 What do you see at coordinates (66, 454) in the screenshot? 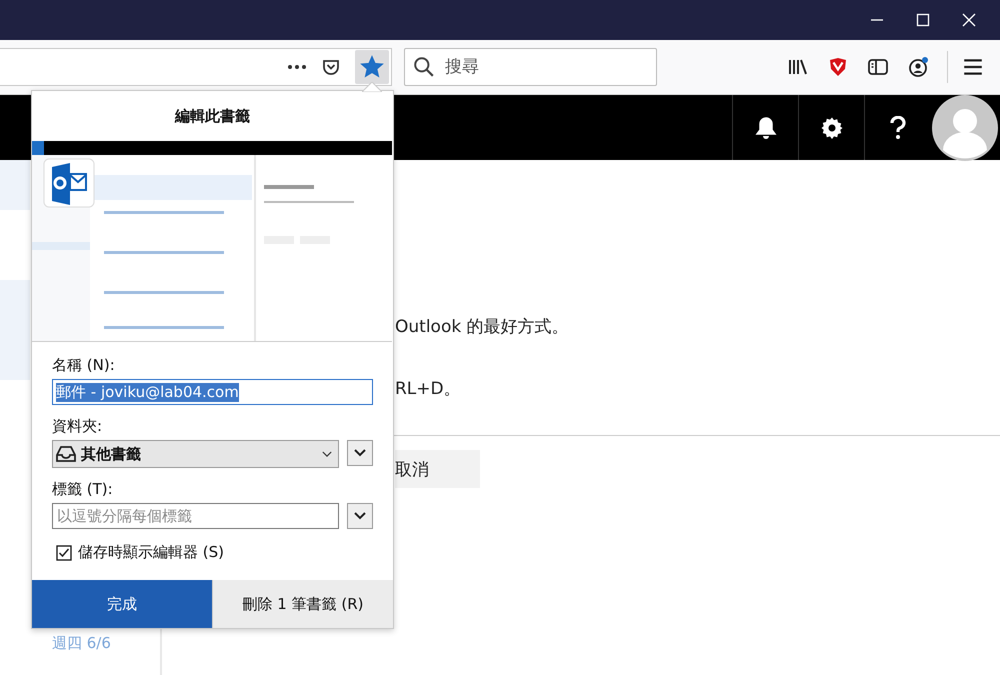
I see `tray-icon` at bounding box center [66, 454].